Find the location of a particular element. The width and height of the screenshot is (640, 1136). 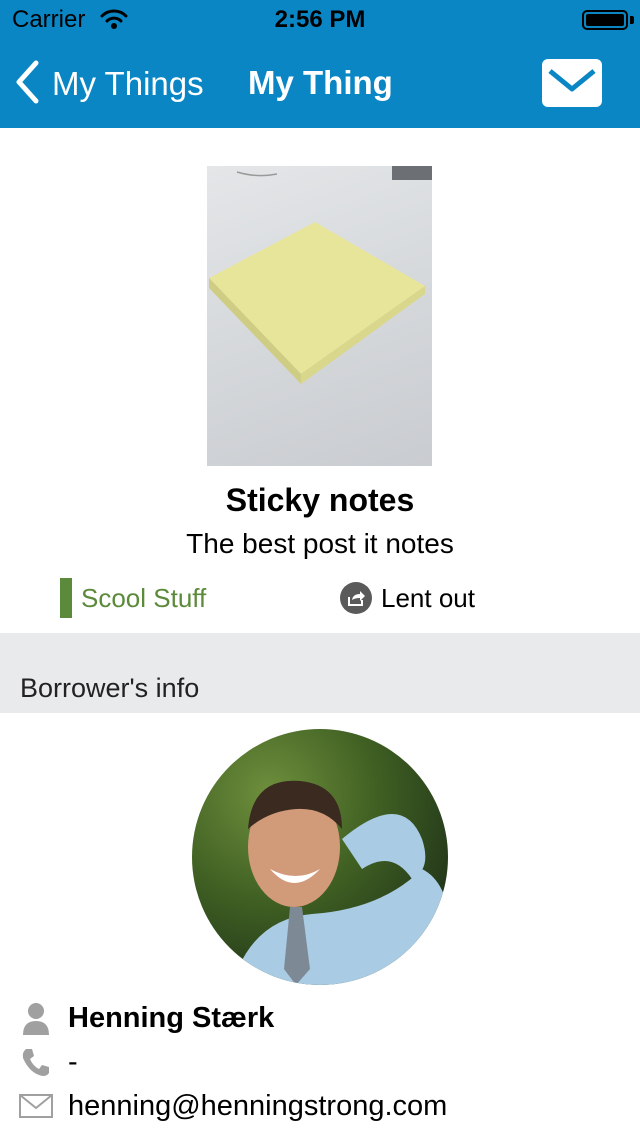

item-photo is located at coordinates (319, 316).